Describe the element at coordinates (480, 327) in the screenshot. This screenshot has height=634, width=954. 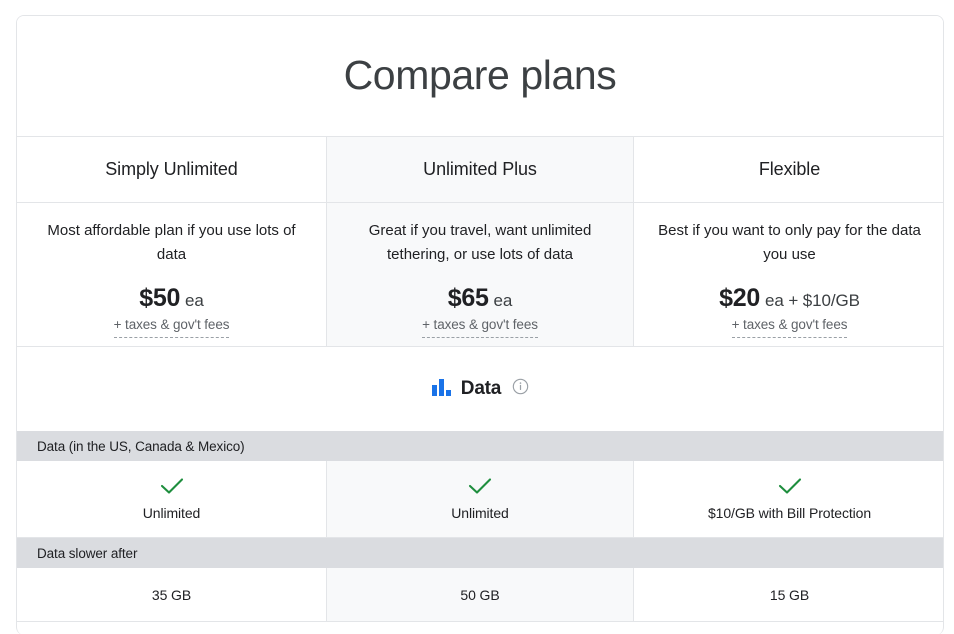
I see `price-note-1: + taxes & gov't fees` at that location.